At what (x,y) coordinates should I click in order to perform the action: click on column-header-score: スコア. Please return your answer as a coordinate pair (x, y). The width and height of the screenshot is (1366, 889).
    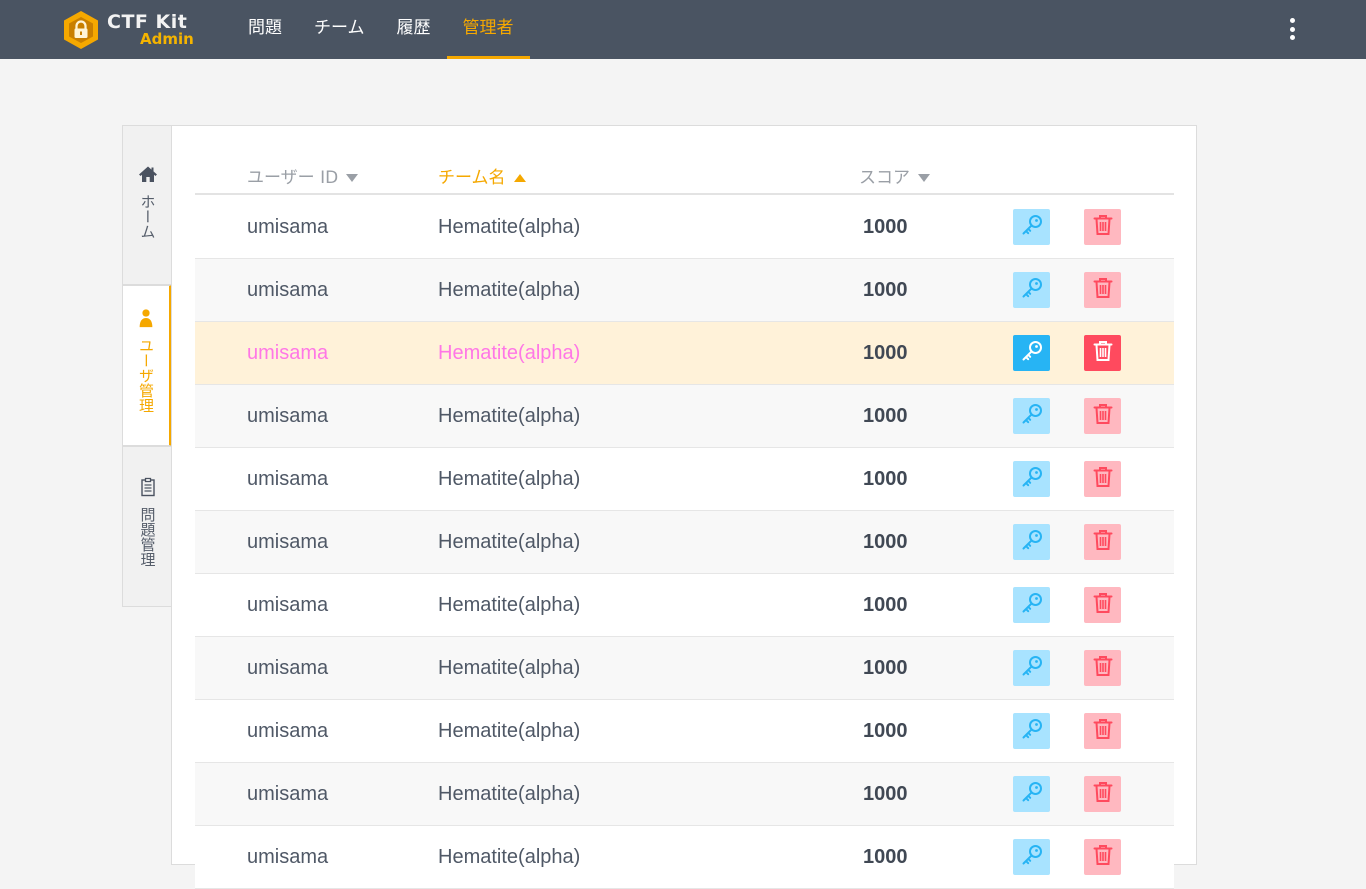
    Looking at the image, I should click on (894, 175).